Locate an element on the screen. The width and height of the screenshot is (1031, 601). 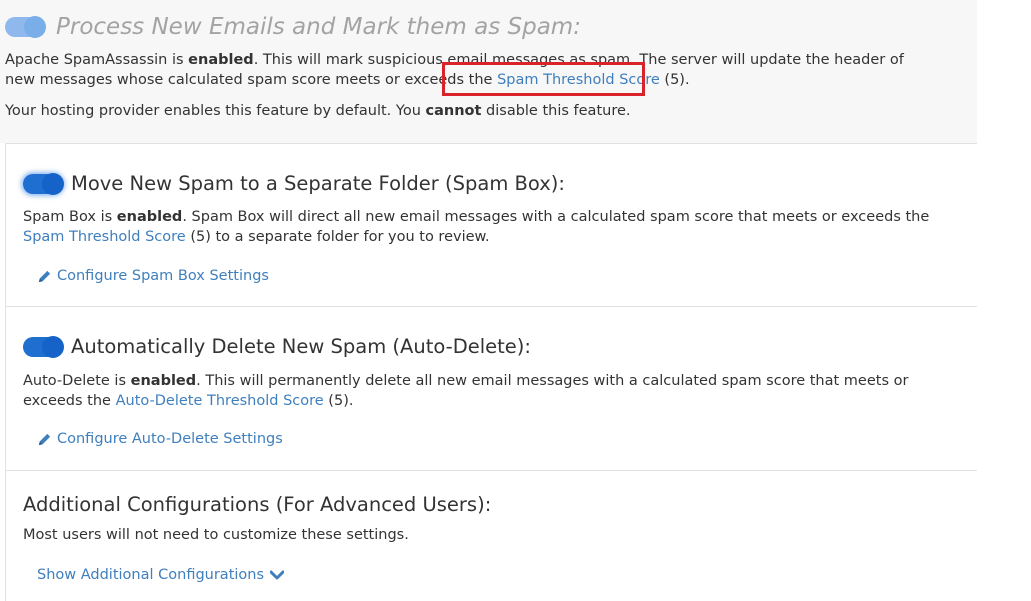
process-emails-toggle is located at coordinates (25, 27).